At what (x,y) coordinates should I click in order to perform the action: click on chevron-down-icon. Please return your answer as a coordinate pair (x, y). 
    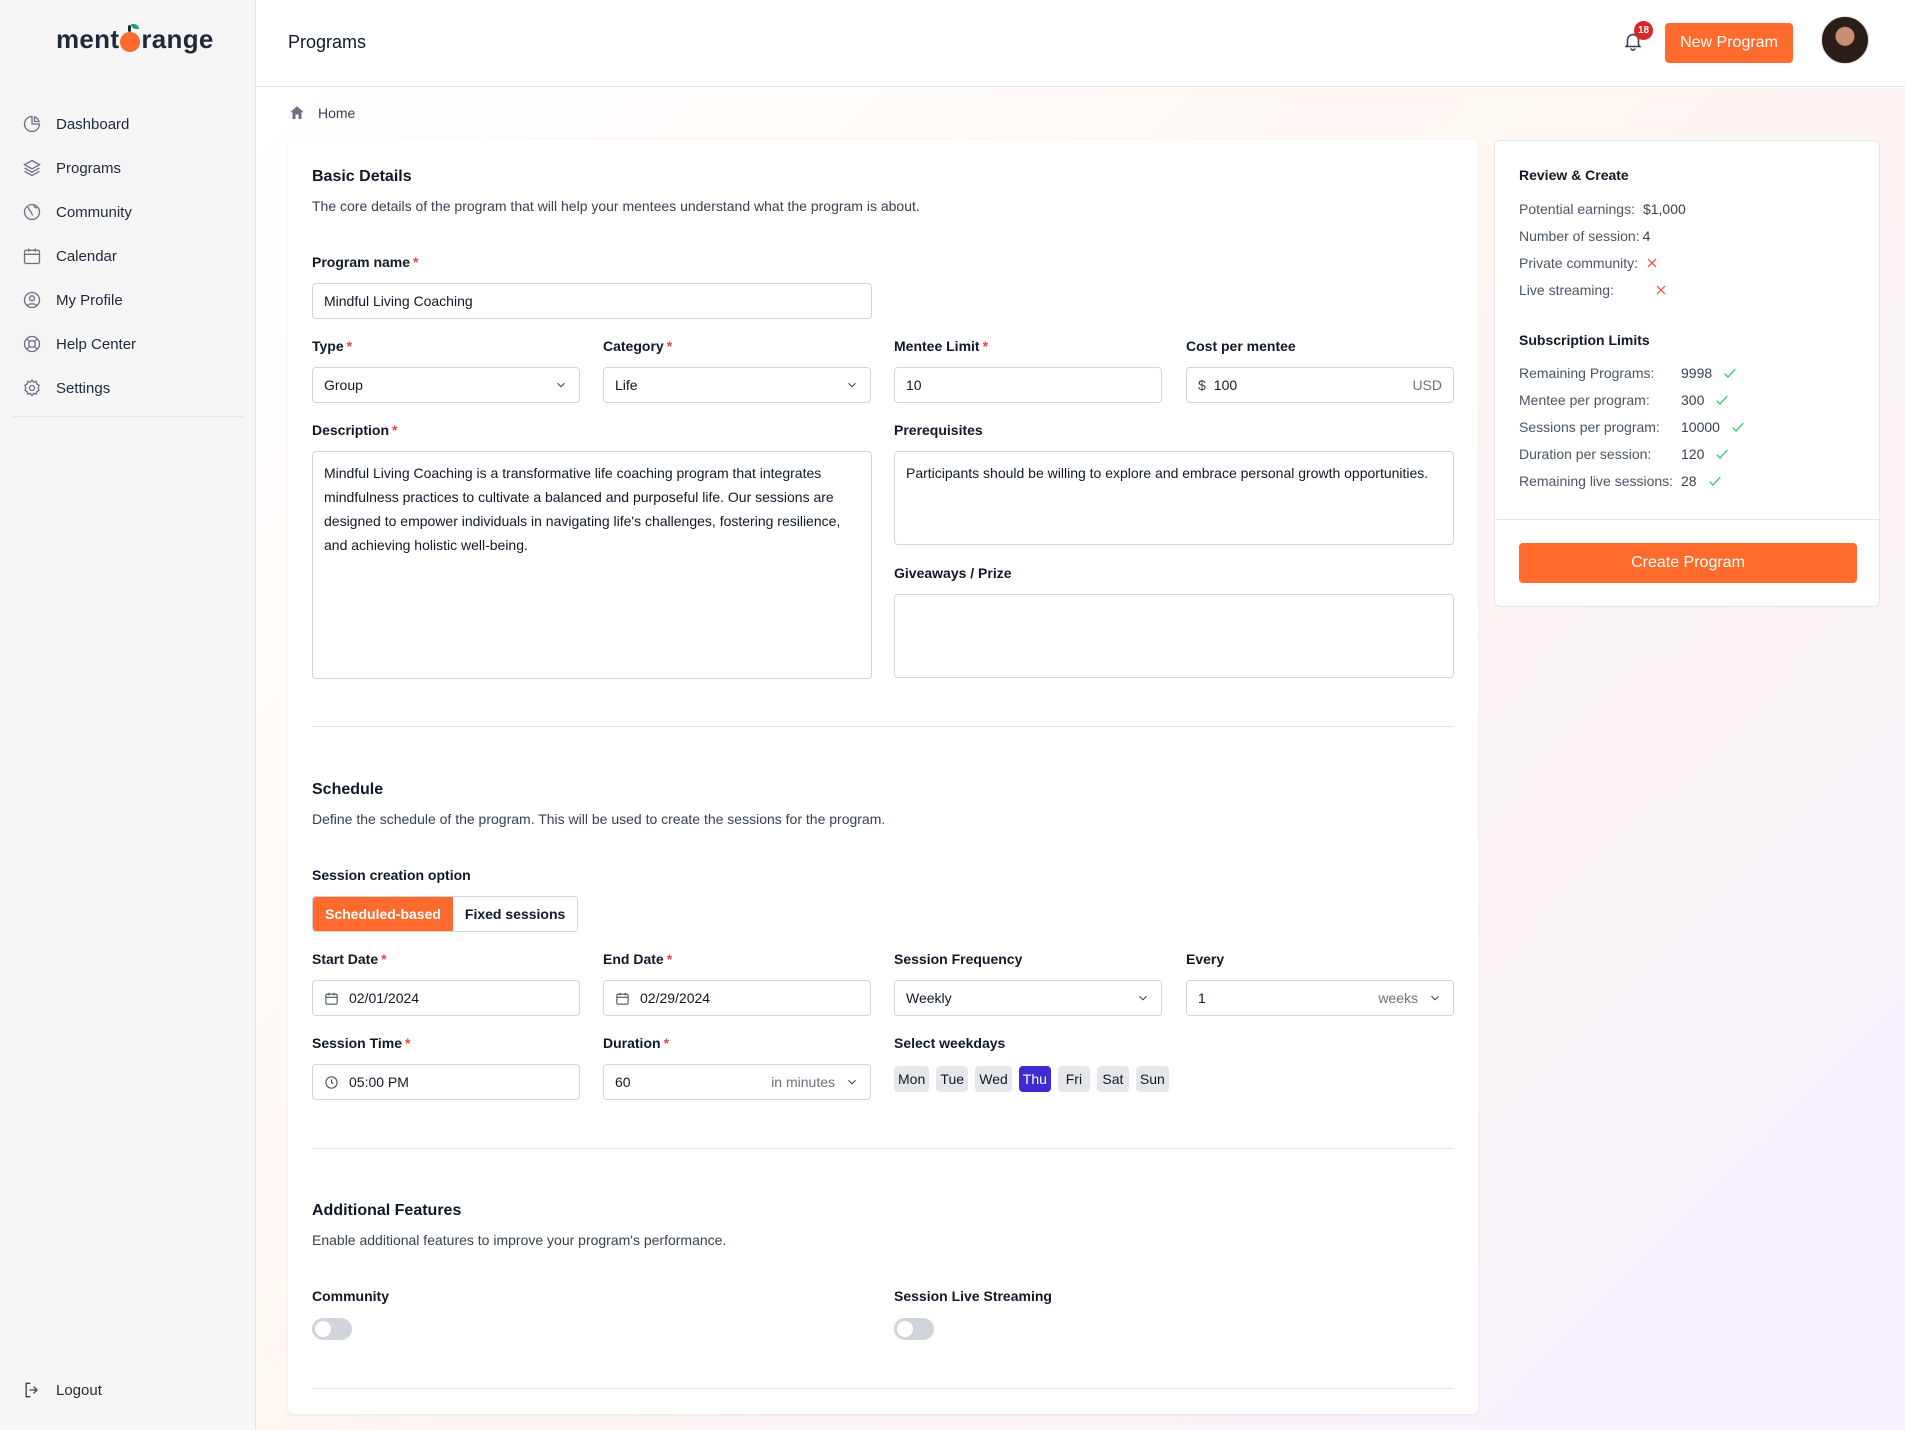
    Looking at the image, I should click on (1143, 998).